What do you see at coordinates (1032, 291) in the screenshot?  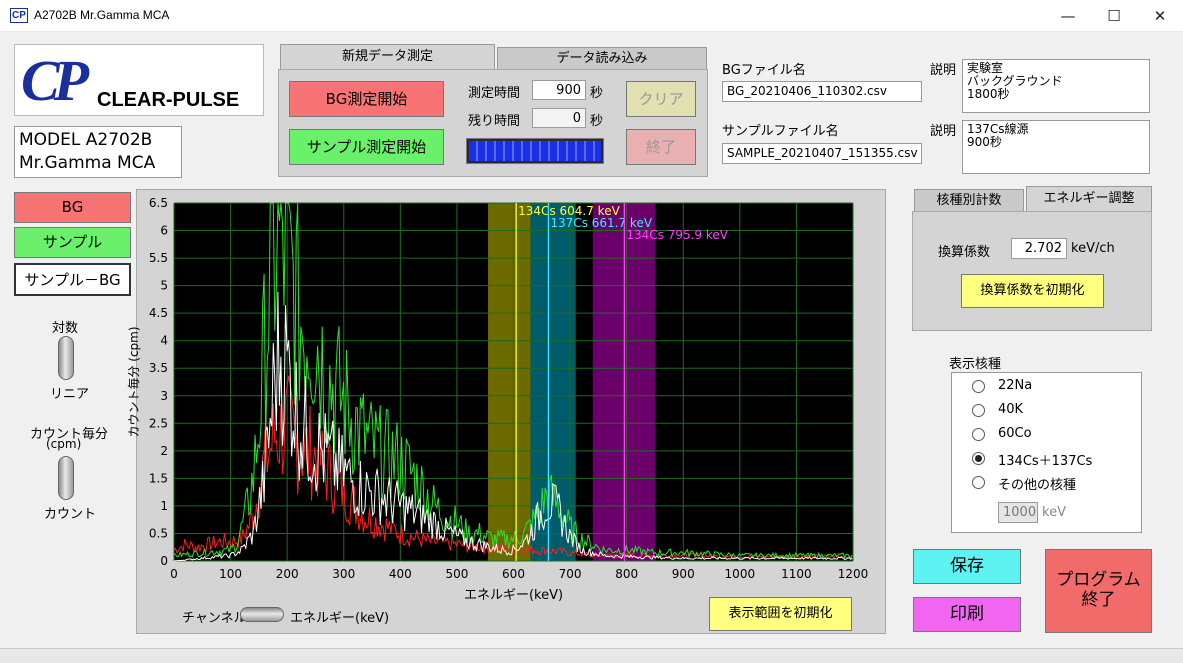 I see `reset-factor-button: 換算係数を初期化` at bounding box center [1032, 291].